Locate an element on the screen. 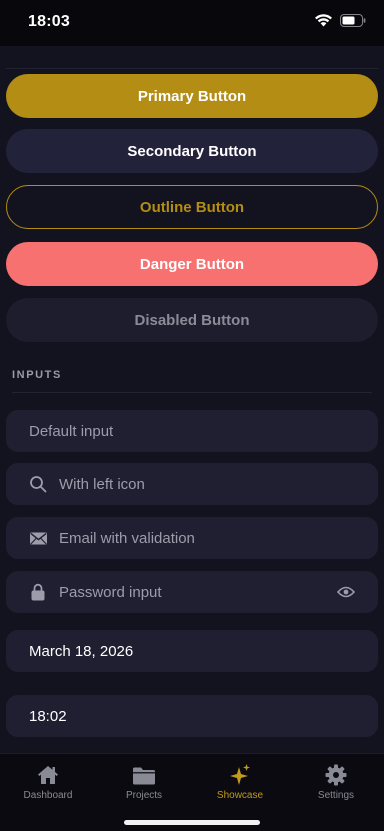 The width and height of the screenshot is (384, 831). default-input: Default input is located at coordinates (192, 431).